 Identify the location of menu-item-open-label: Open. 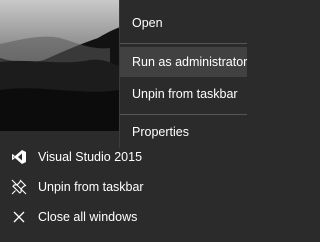
(147, 23).